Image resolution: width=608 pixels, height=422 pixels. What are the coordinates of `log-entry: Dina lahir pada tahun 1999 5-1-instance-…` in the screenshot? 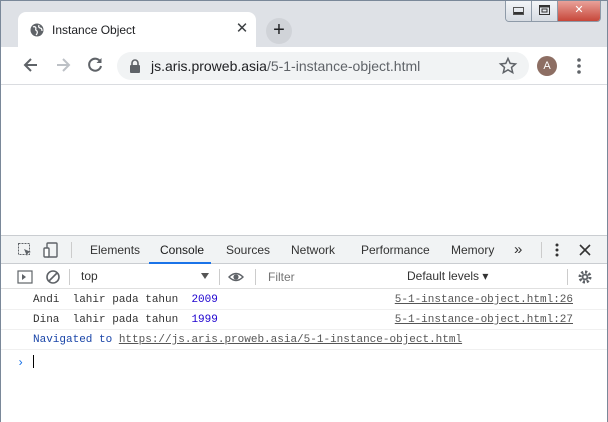 It's located at (304, 320).